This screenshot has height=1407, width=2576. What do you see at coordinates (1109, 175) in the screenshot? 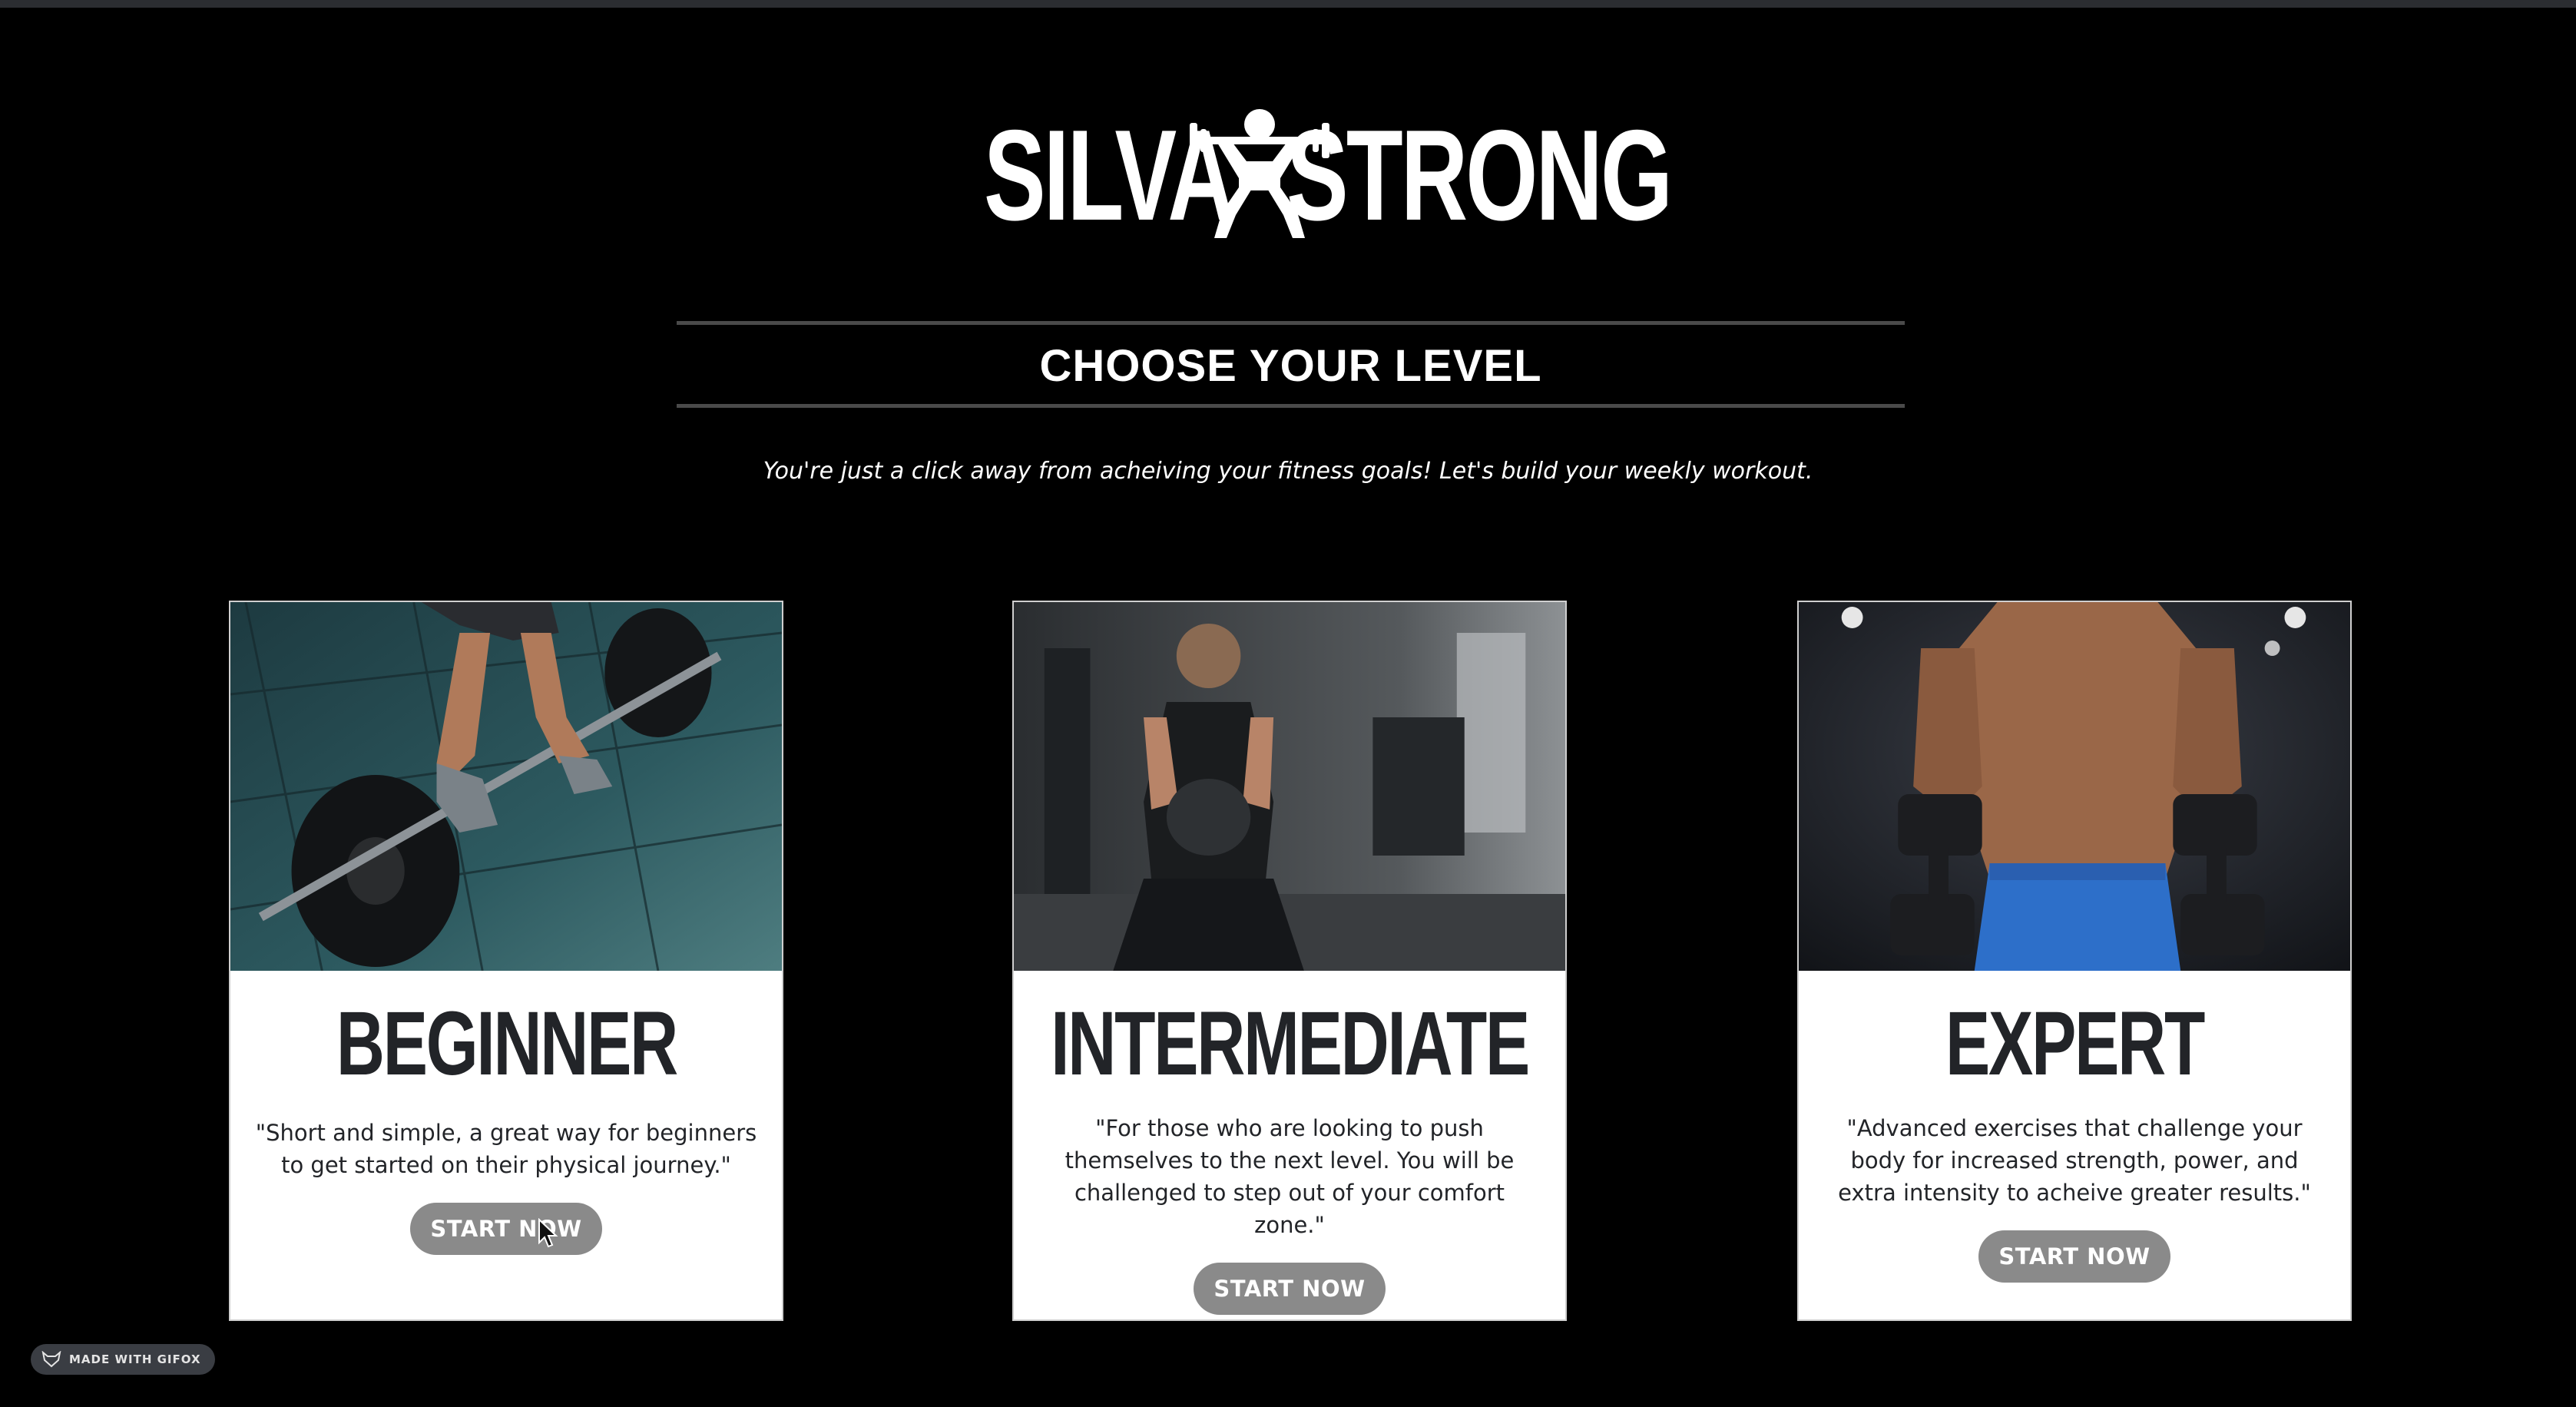
I see `logo-word-silva: SILVA` at bounding box center [1109, 175].